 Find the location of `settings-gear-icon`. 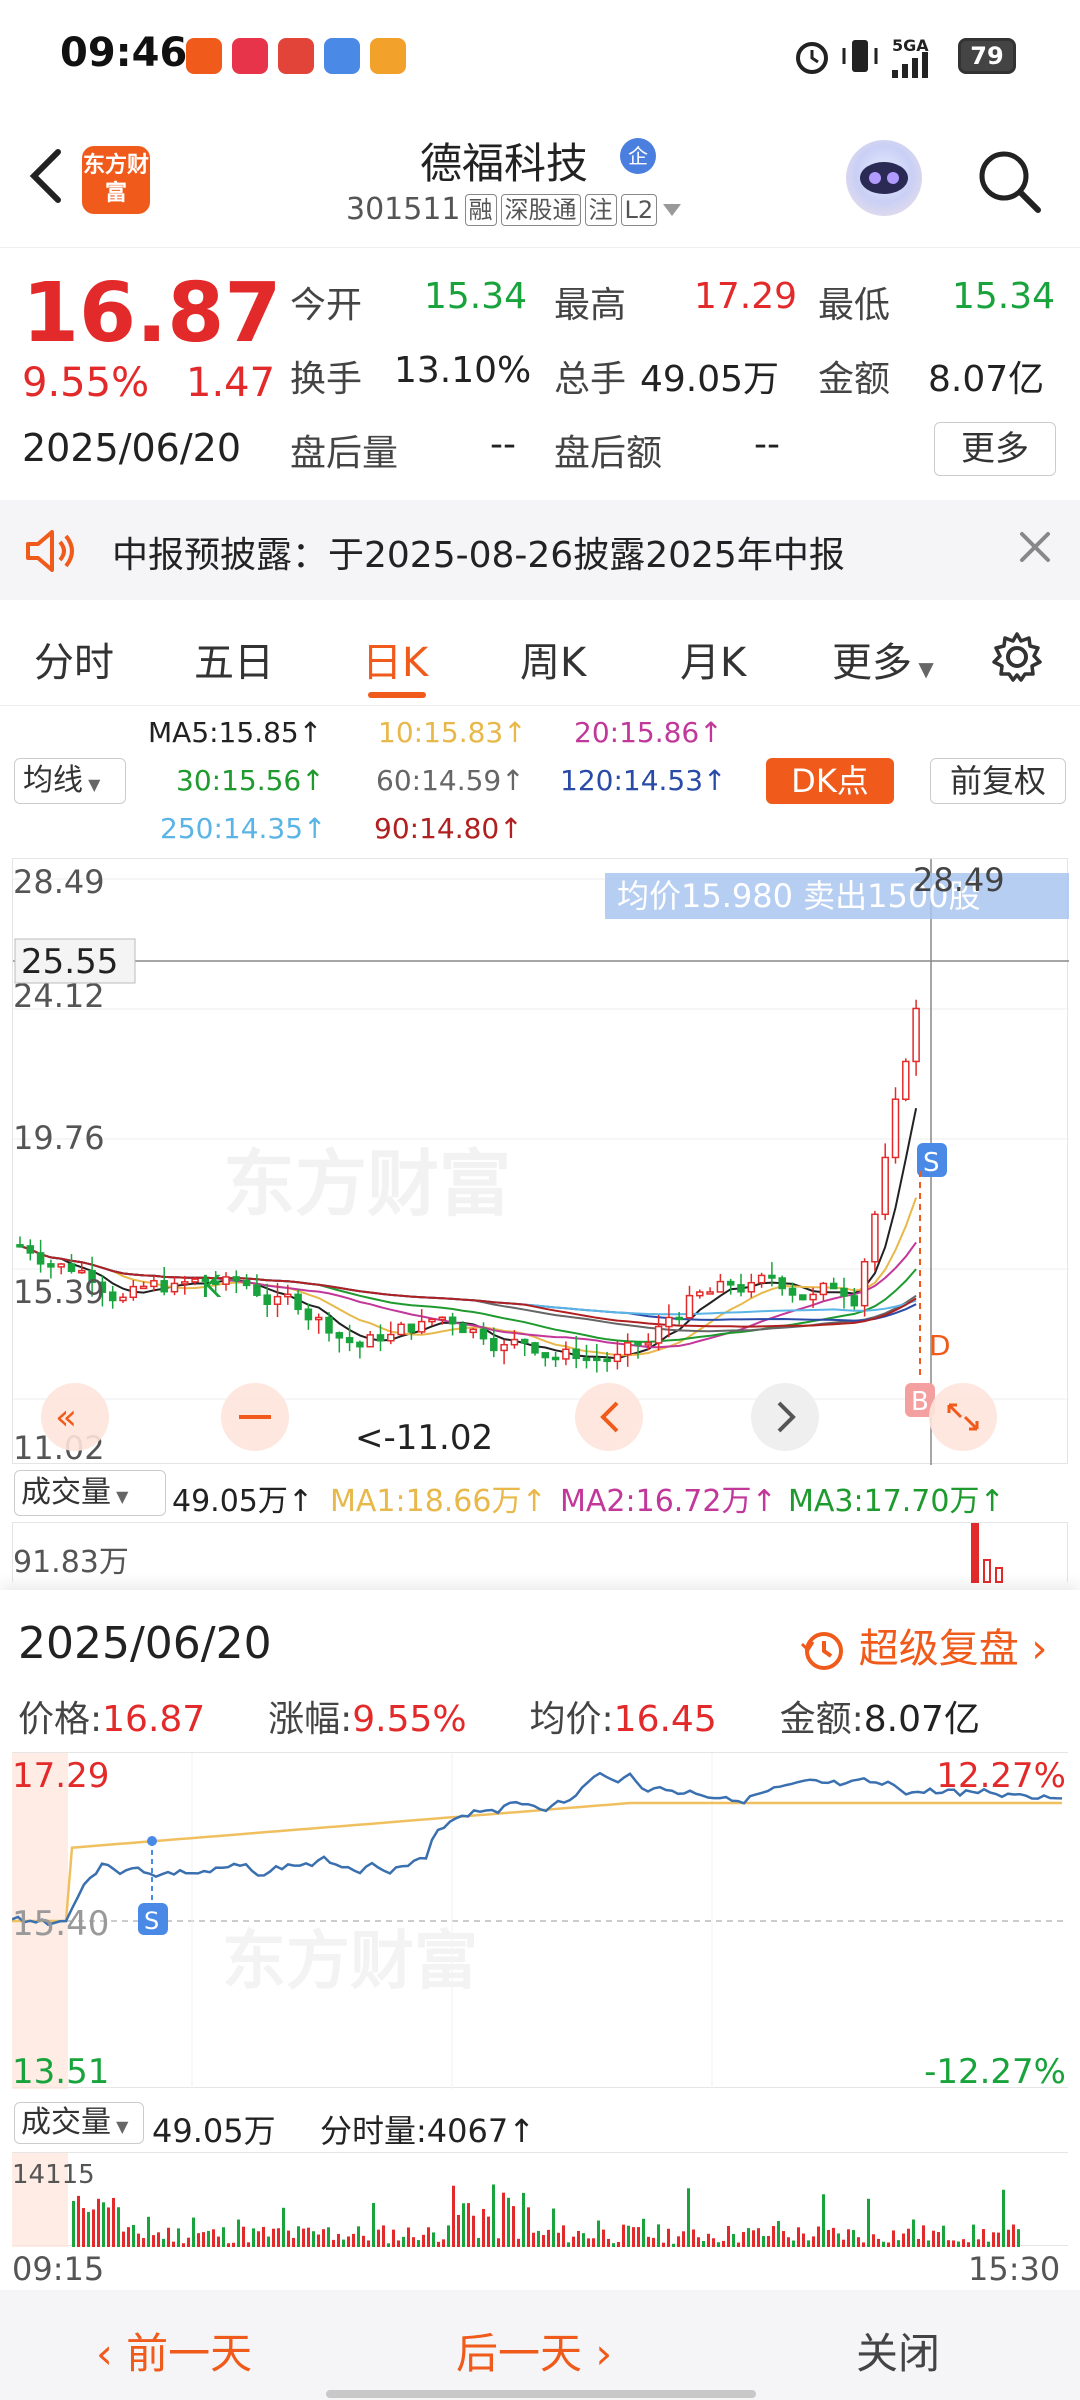

settings-gear-icon is located at coordinates (1017, 657).